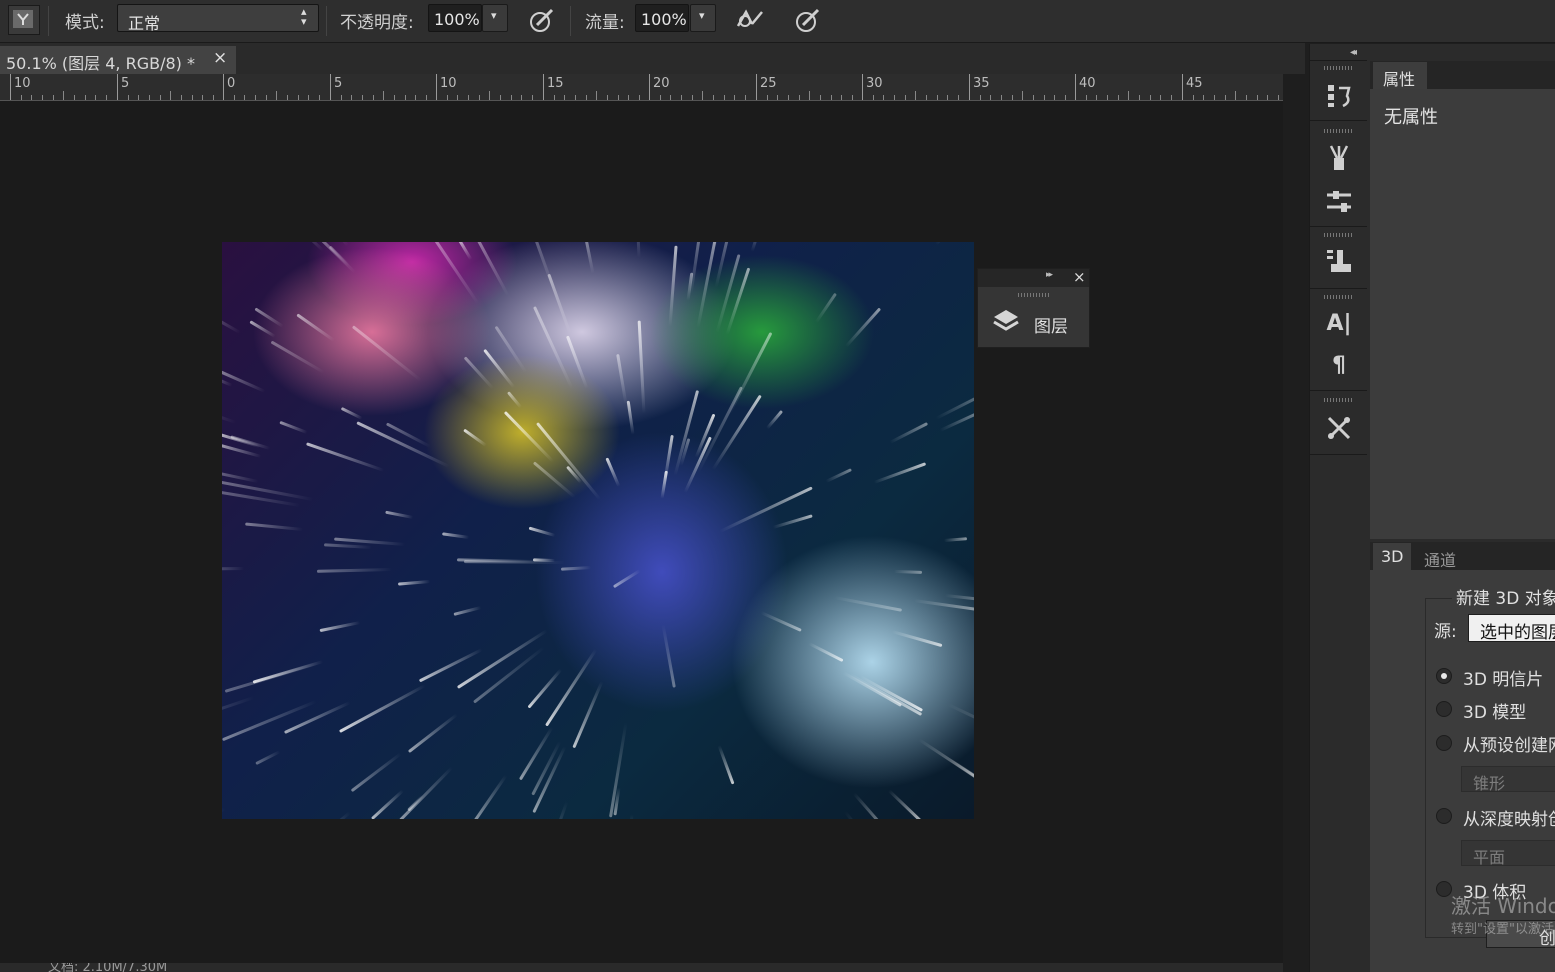 This screenshot has width=1555, height=972. Describe the element at coordinates (703, 18) in the screenshot. I see `flow-dropdown-button: ▾` at that location.